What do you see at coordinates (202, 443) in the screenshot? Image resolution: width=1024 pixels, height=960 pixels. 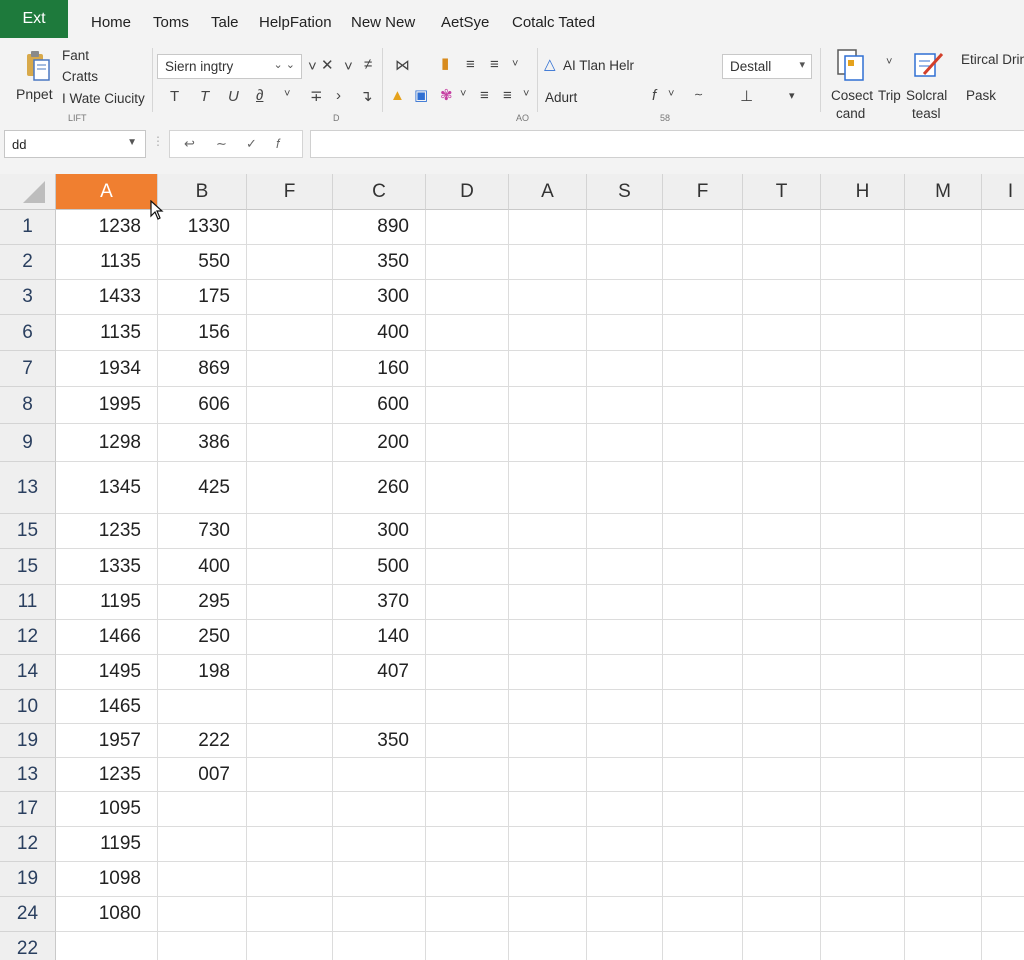 I see `cell: 386` at bounding box center [202, 443].